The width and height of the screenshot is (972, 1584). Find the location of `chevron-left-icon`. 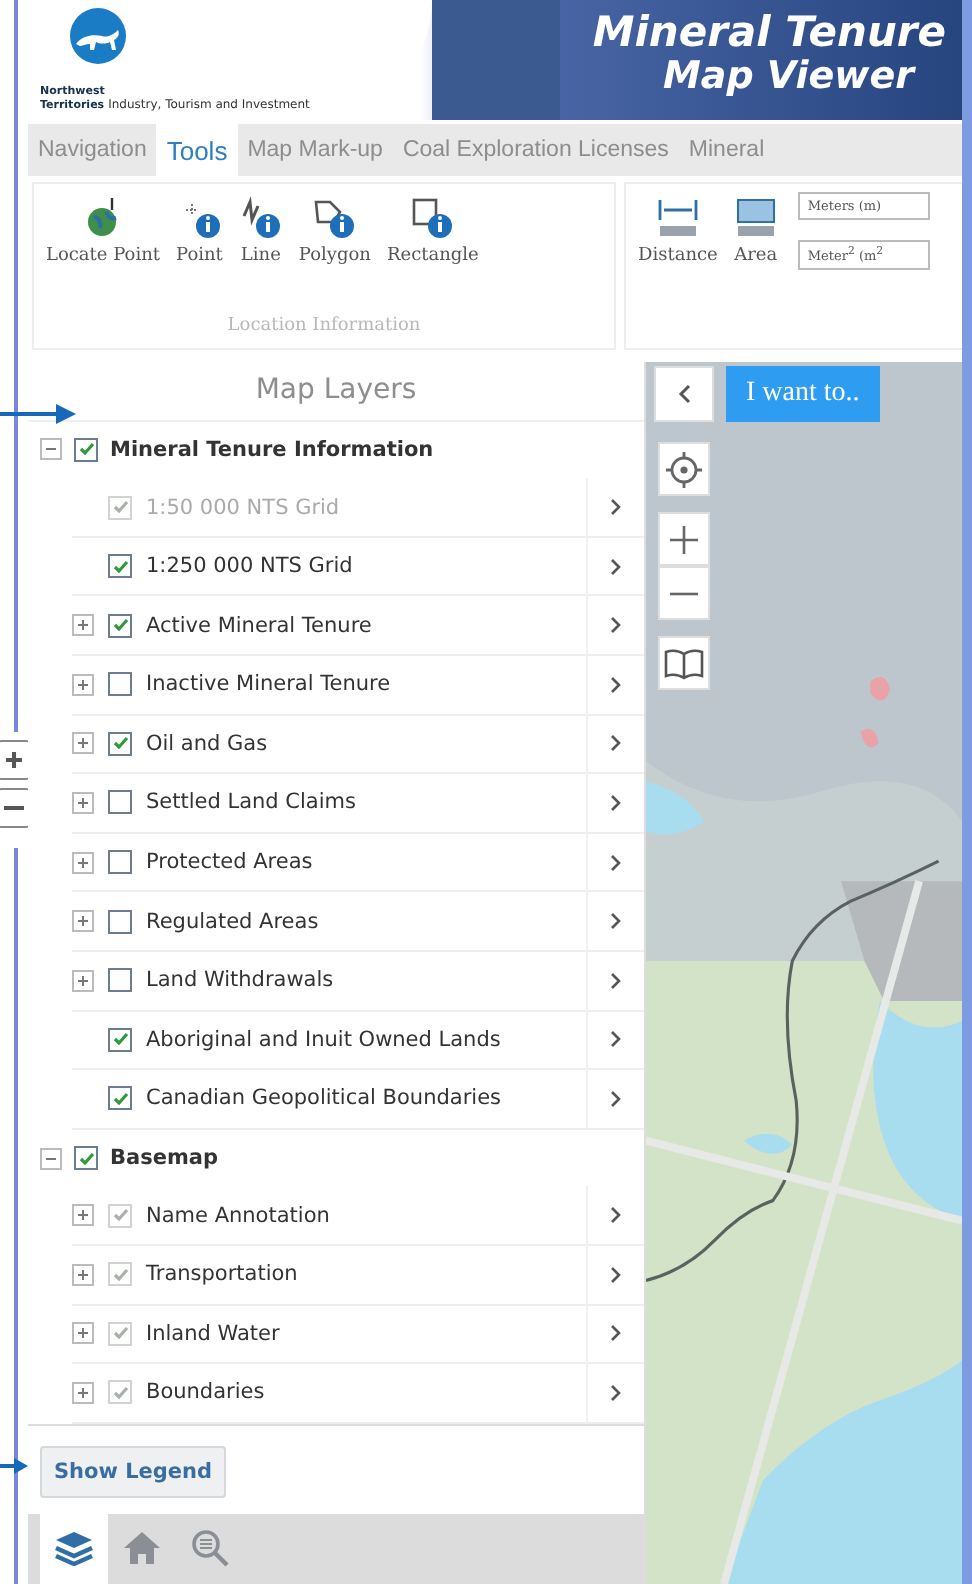

chevron-left-icon is located at coordinates (684, 394).